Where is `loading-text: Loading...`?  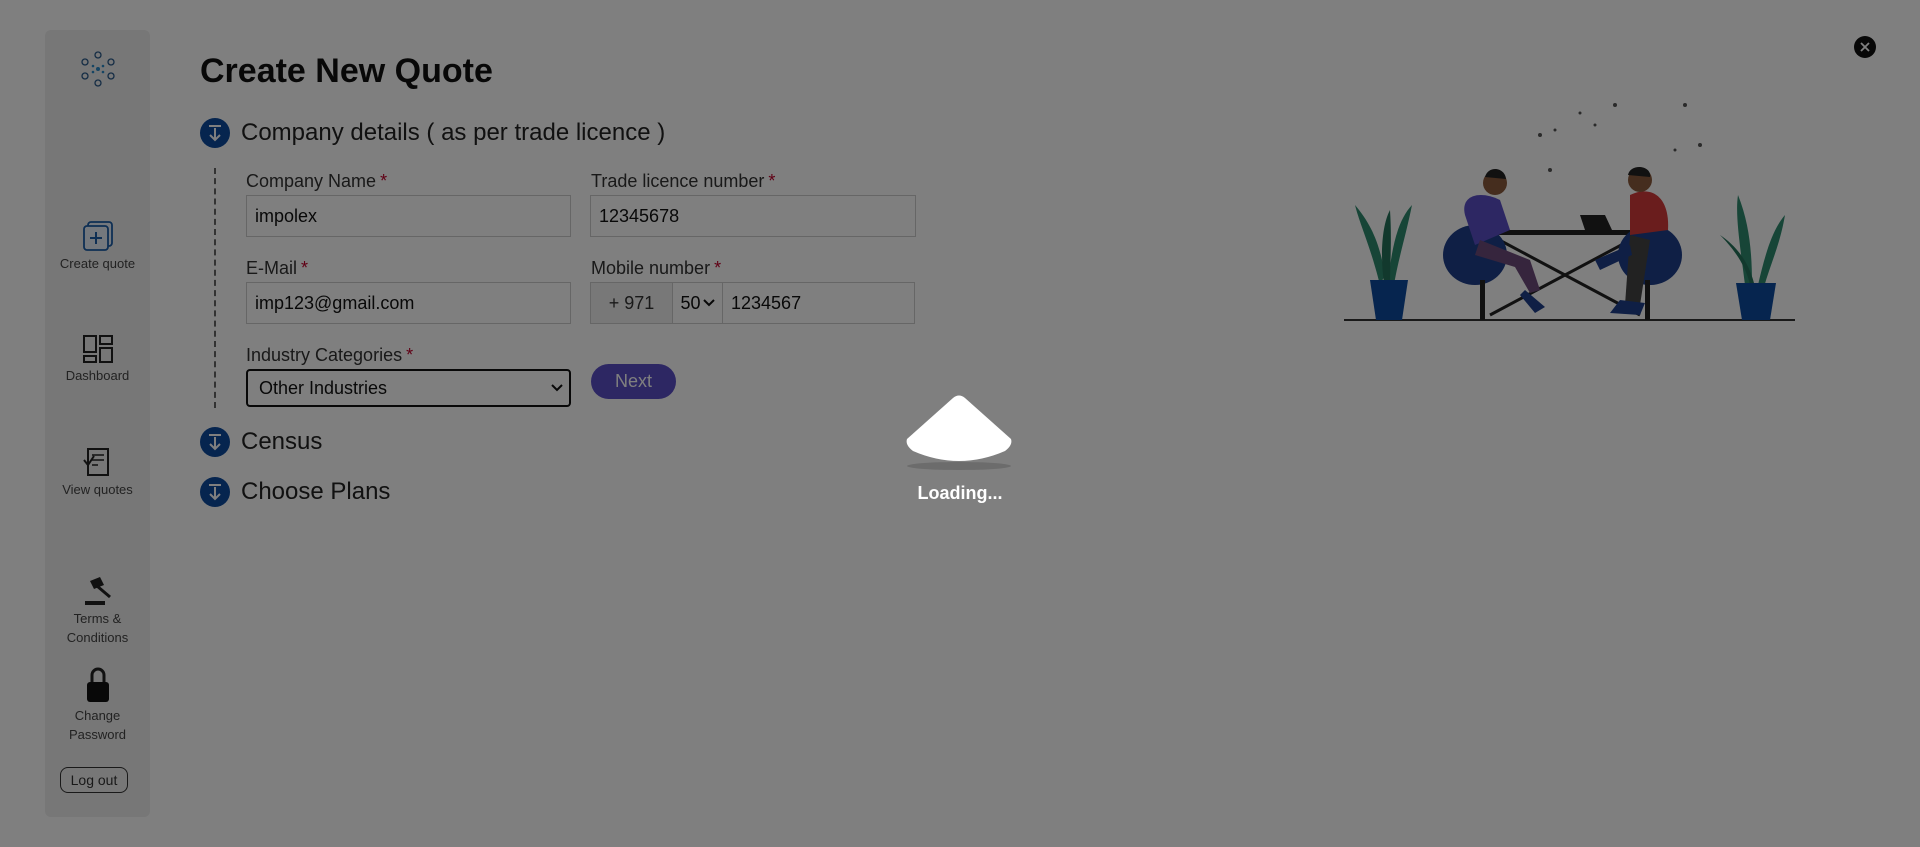 loading-text: Loading... is located at coordinates (960, 493).